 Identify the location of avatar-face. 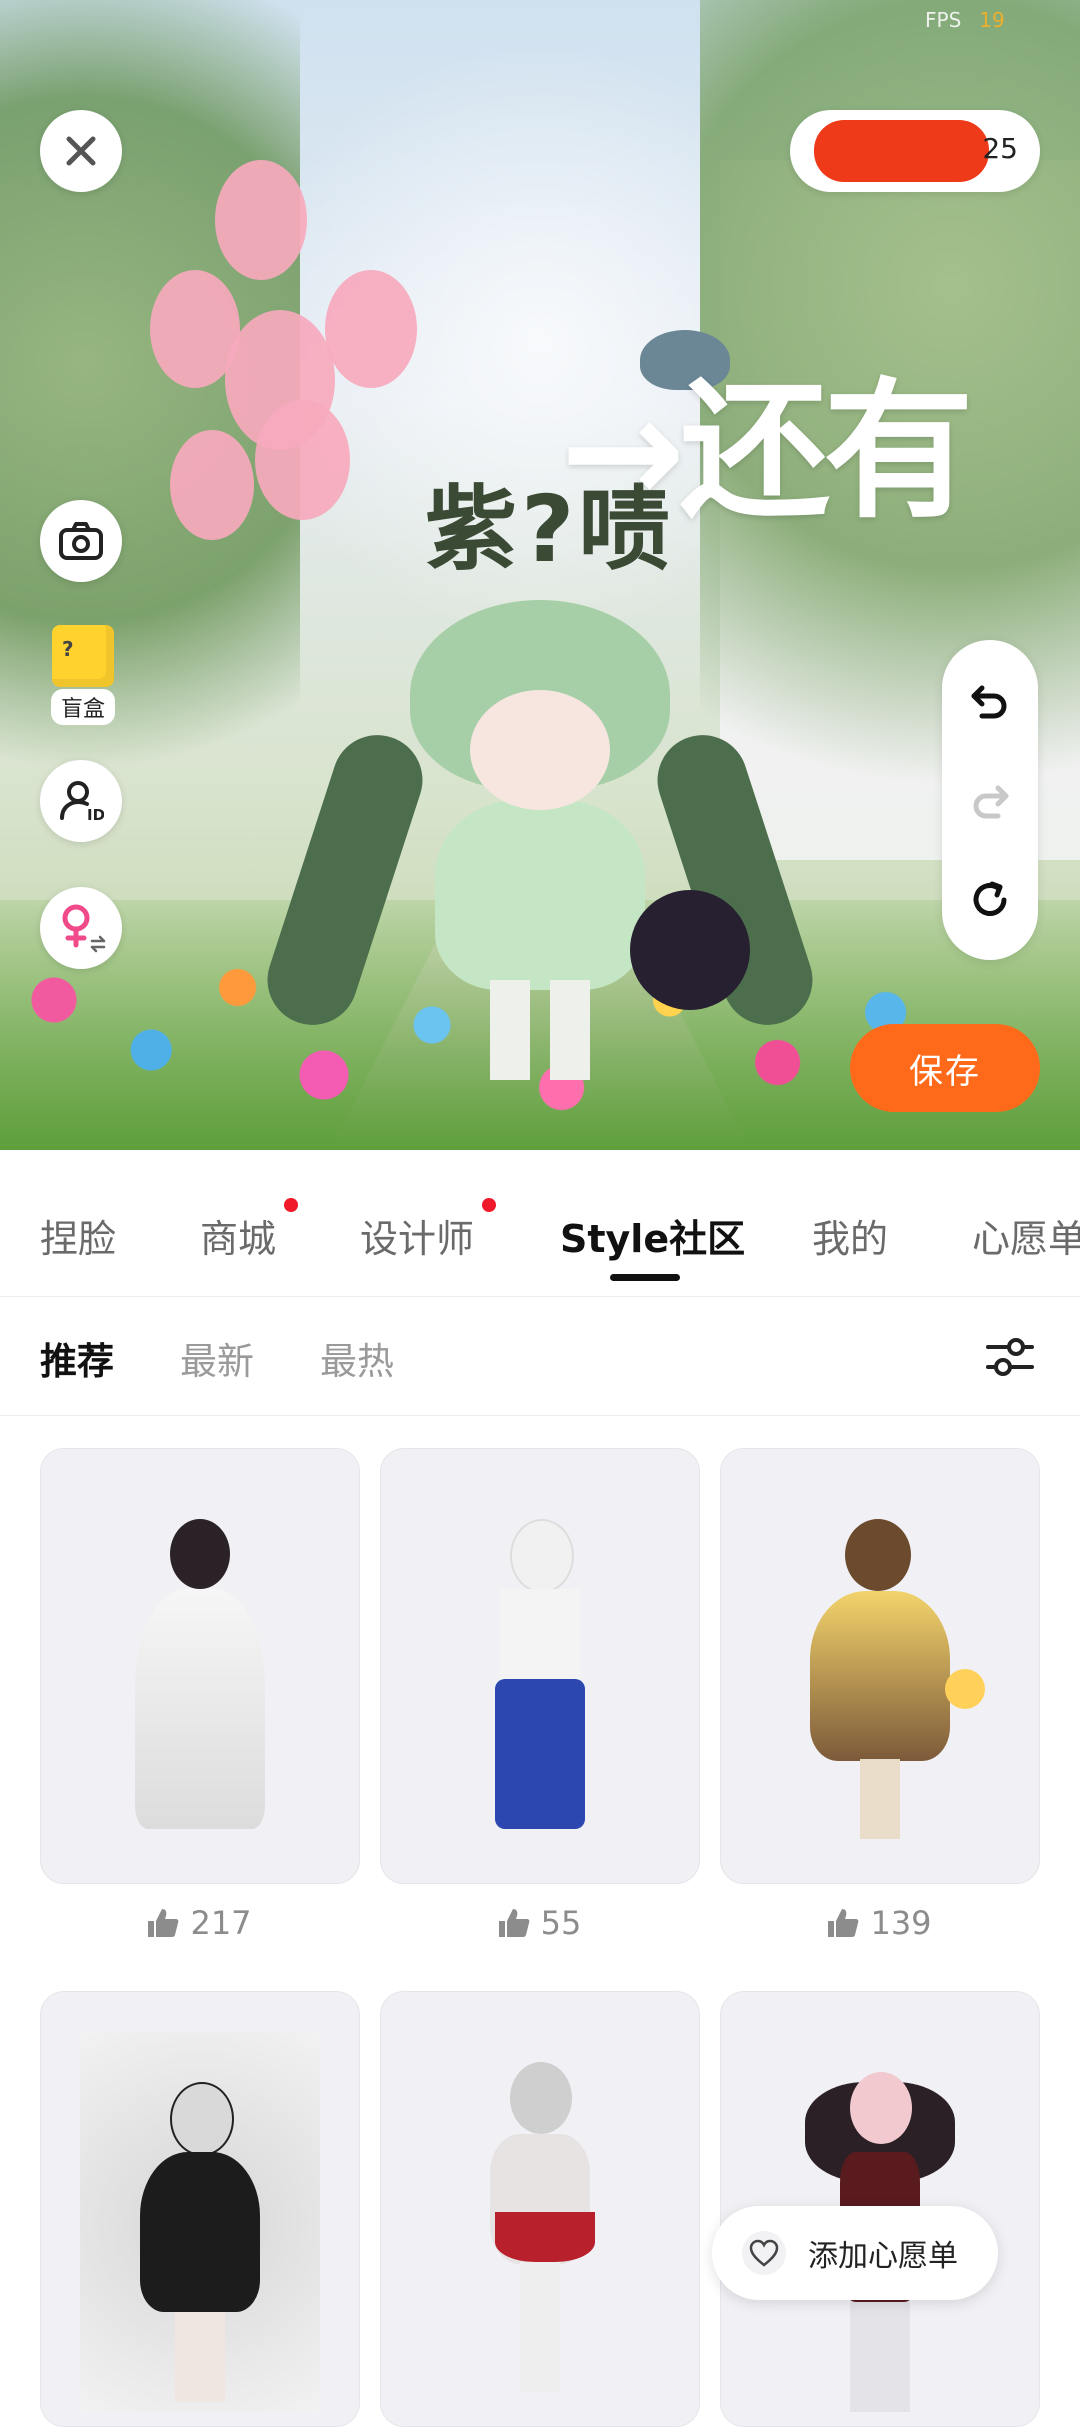
(540, 750).